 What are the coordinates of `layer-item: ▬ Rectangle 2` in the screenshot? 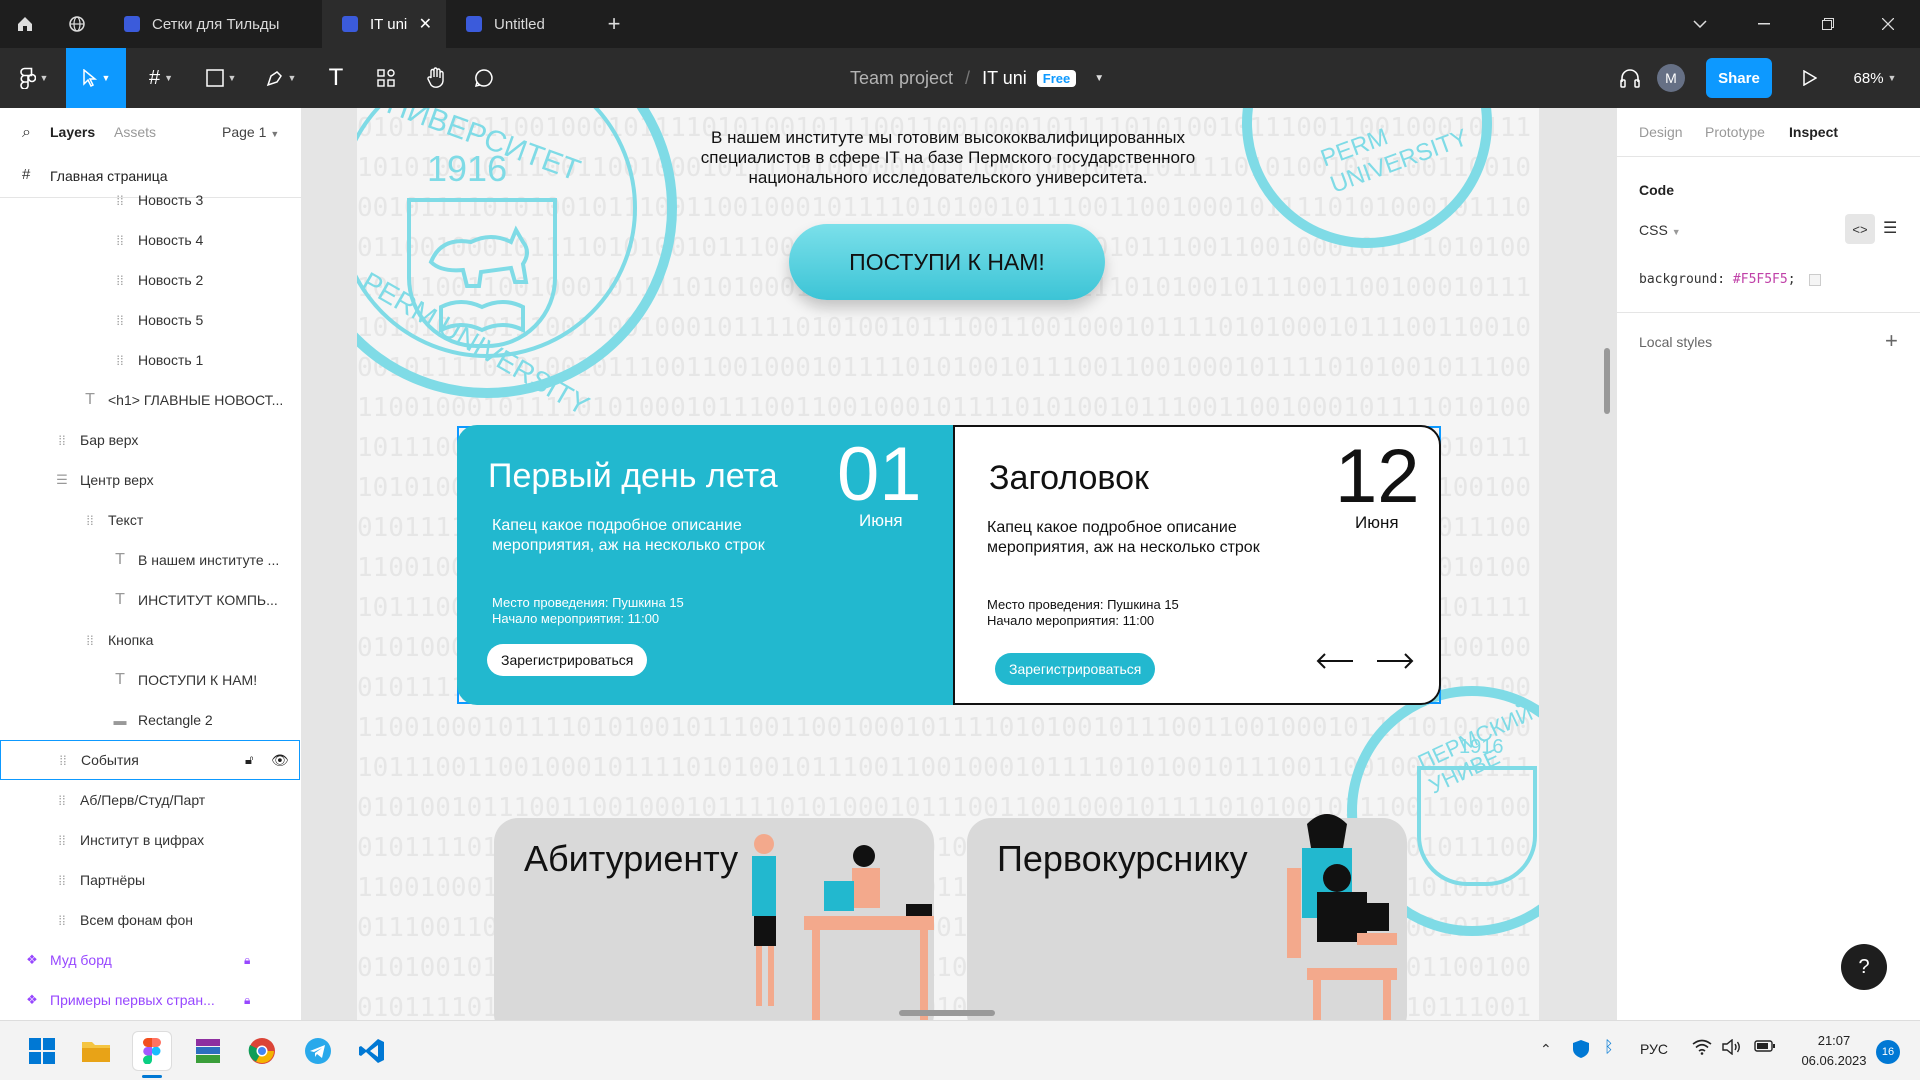 It's located at (150, 720).